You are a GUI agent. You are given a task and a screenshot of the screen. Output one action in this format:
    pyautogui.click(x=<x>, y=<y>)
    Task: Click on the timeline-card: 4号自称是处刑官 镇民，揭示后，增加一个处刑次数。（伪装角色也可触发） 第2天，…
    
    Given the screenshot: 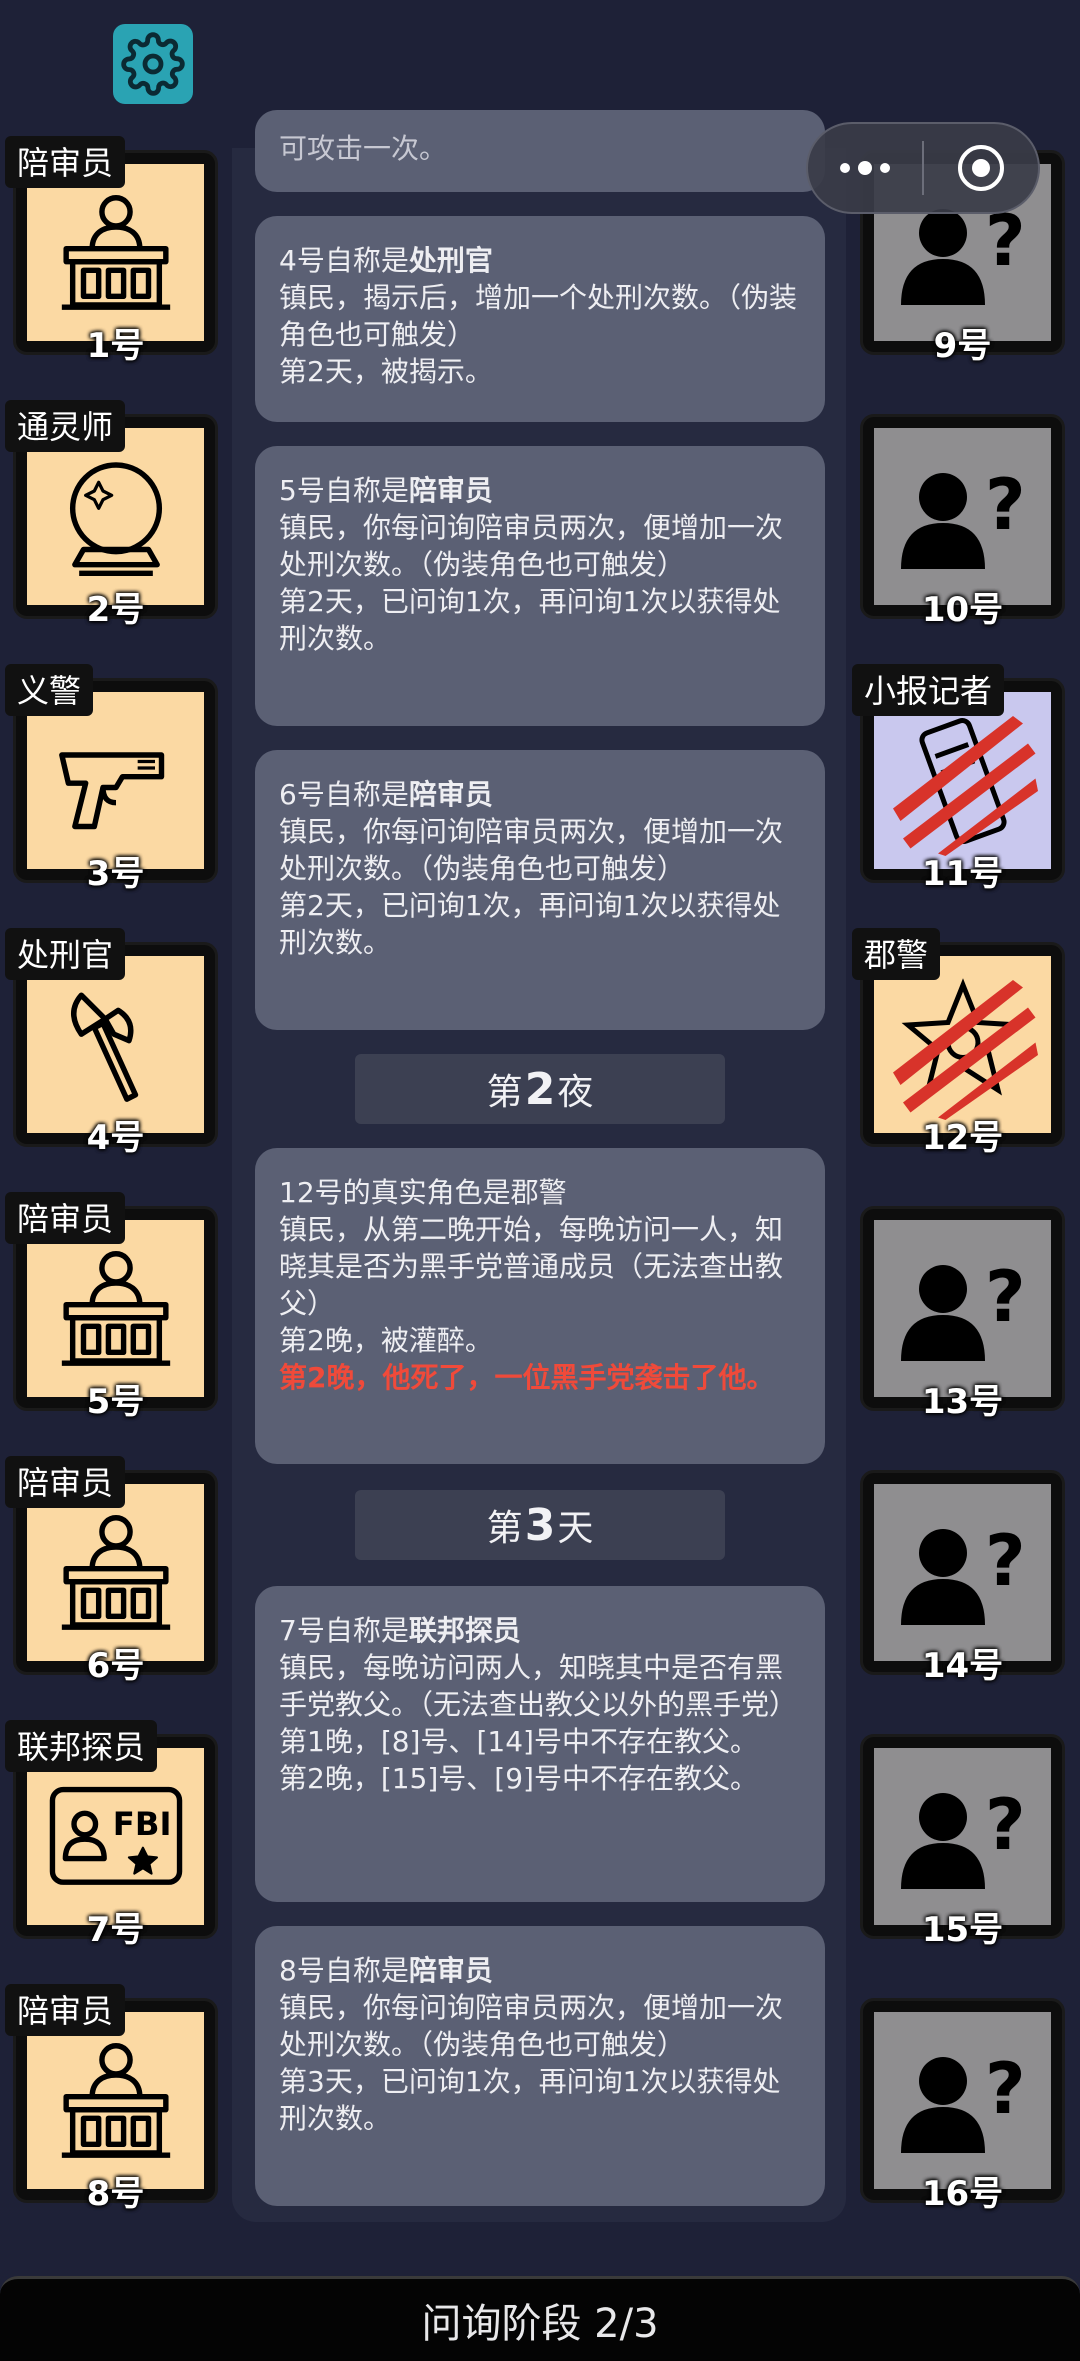 What is the action you would take?
    pyautogui.click(x=540, y=319)
    